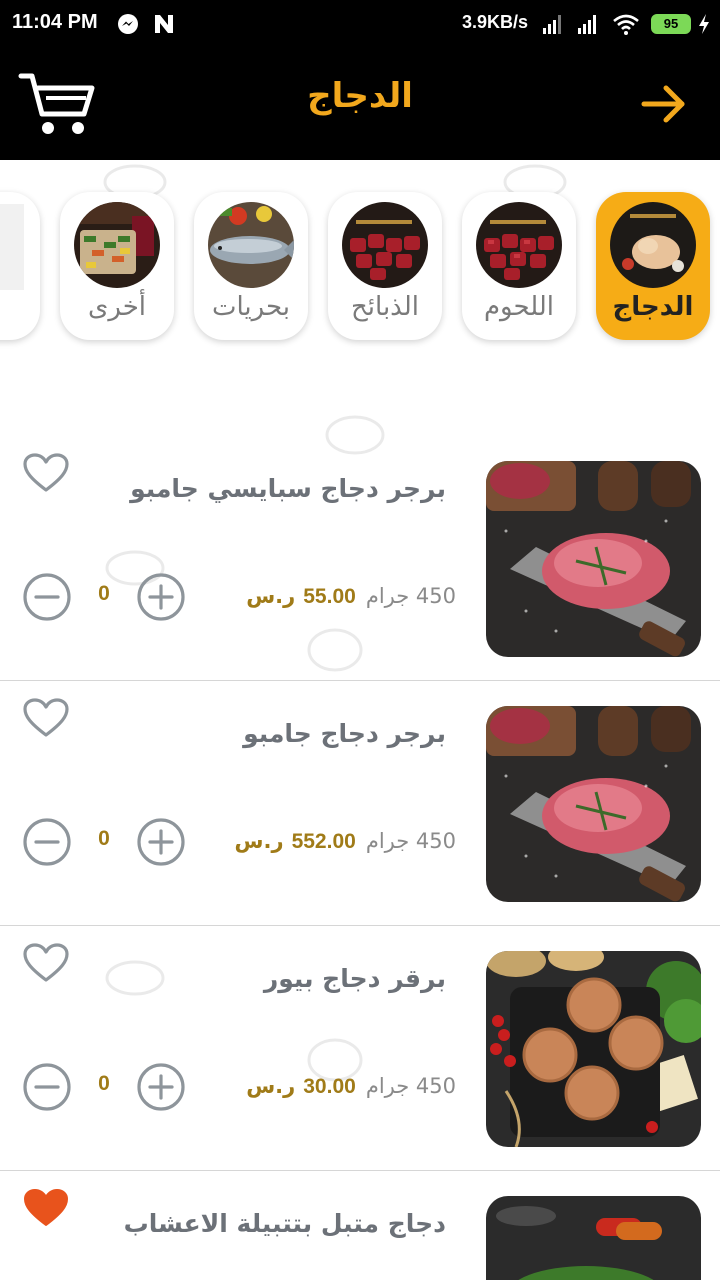 This screenshot has width=720, height=1280. I want to click on category-label: بحريات, so click(251, 307).